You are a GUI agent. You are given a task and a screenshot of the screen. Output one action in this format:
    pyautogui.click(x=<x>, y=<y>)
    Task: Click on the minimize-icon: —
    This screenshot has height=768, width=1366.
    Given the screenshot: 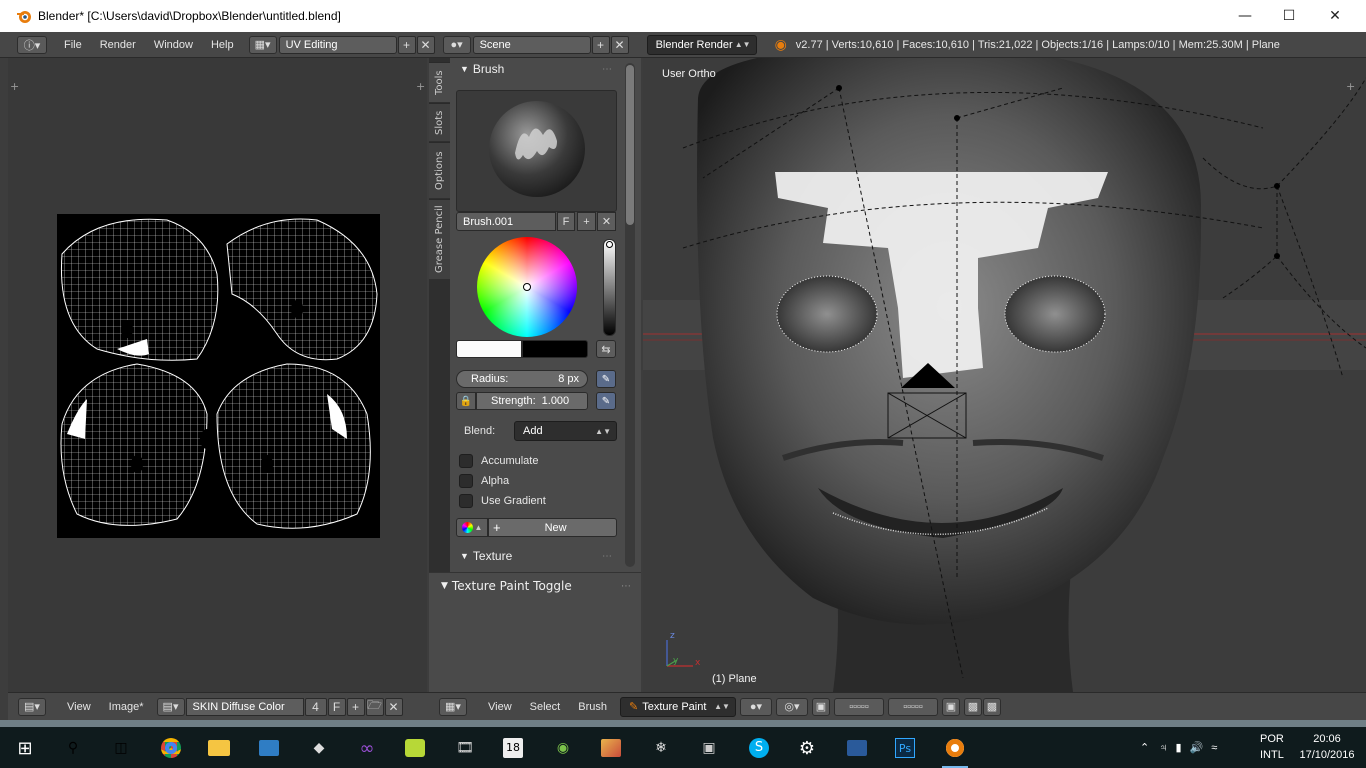 What is the action you would take?
    pyautogui.click(x=1245, y=16)
    